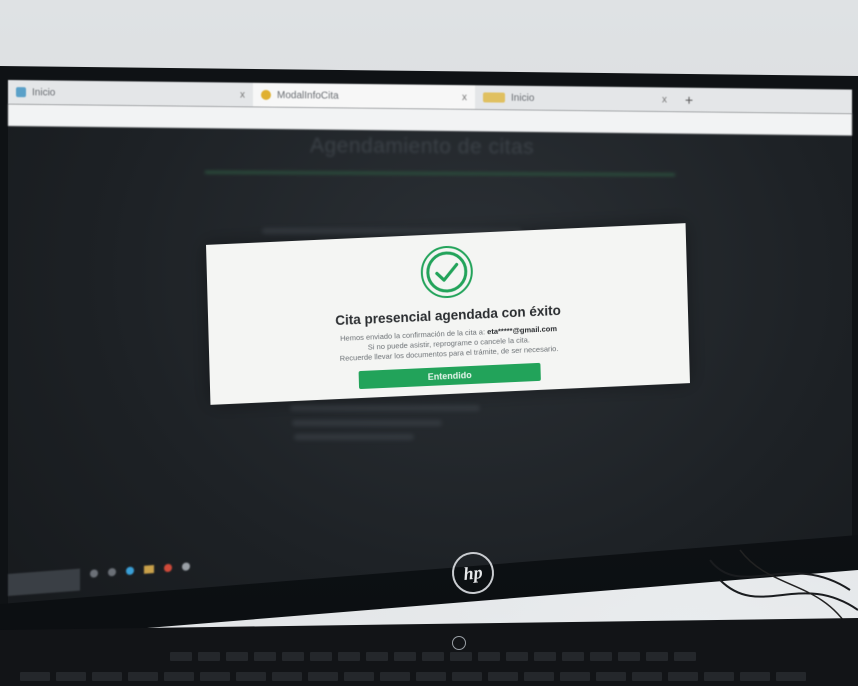 This screenshot has height=686, width=858. Describe the element at coordinates (149, 569) in the screenshot. I see `taskbar-folder-icon` at that location.